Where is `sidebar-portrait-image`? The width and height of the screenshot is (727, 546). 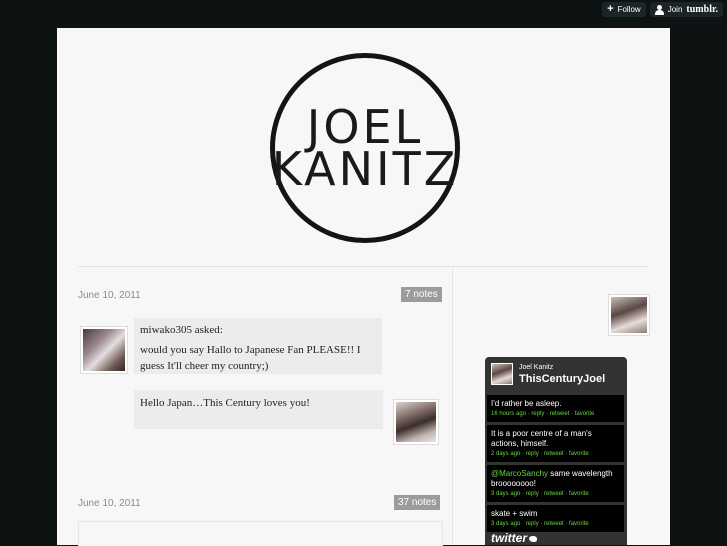
sidebar-portrait-image is located at coordinates (629, 315).